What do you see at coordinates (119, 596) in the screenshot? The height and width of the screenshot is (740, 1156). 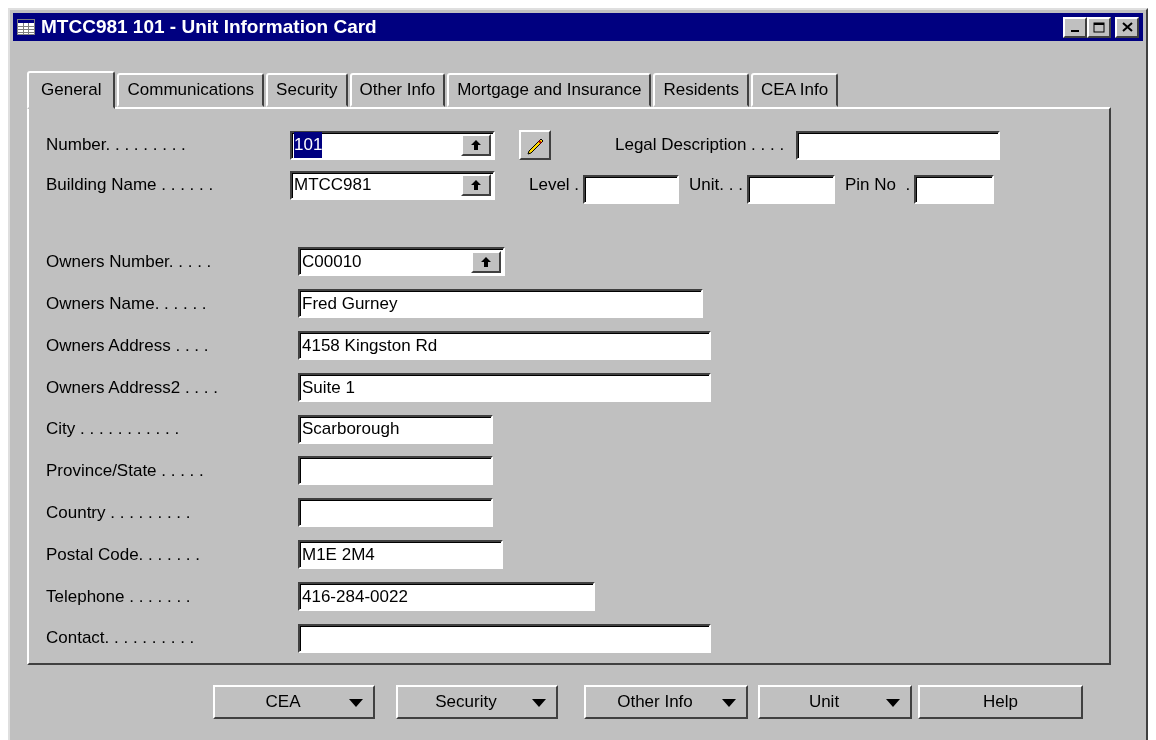 I see `field-label: Telephone . . . . . . .` at bounding box center [119, 596].